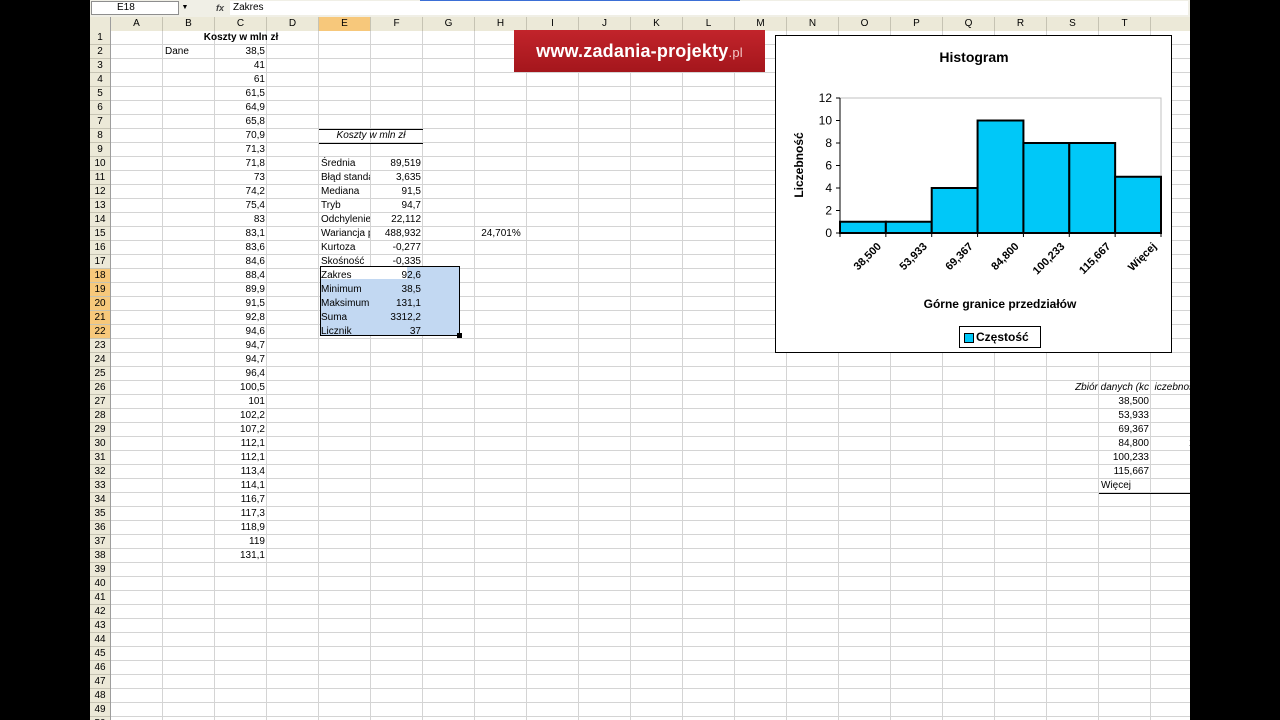 The height and width of the screenshot is (720, 1280). I want to click on row-header: 21, so click(100, 318).